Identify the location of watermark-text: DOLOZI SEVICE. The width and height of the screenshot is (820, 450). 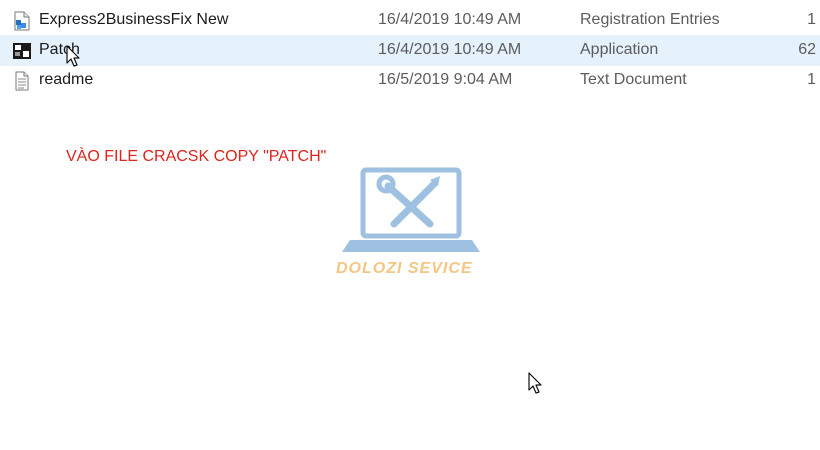
(404, 268).